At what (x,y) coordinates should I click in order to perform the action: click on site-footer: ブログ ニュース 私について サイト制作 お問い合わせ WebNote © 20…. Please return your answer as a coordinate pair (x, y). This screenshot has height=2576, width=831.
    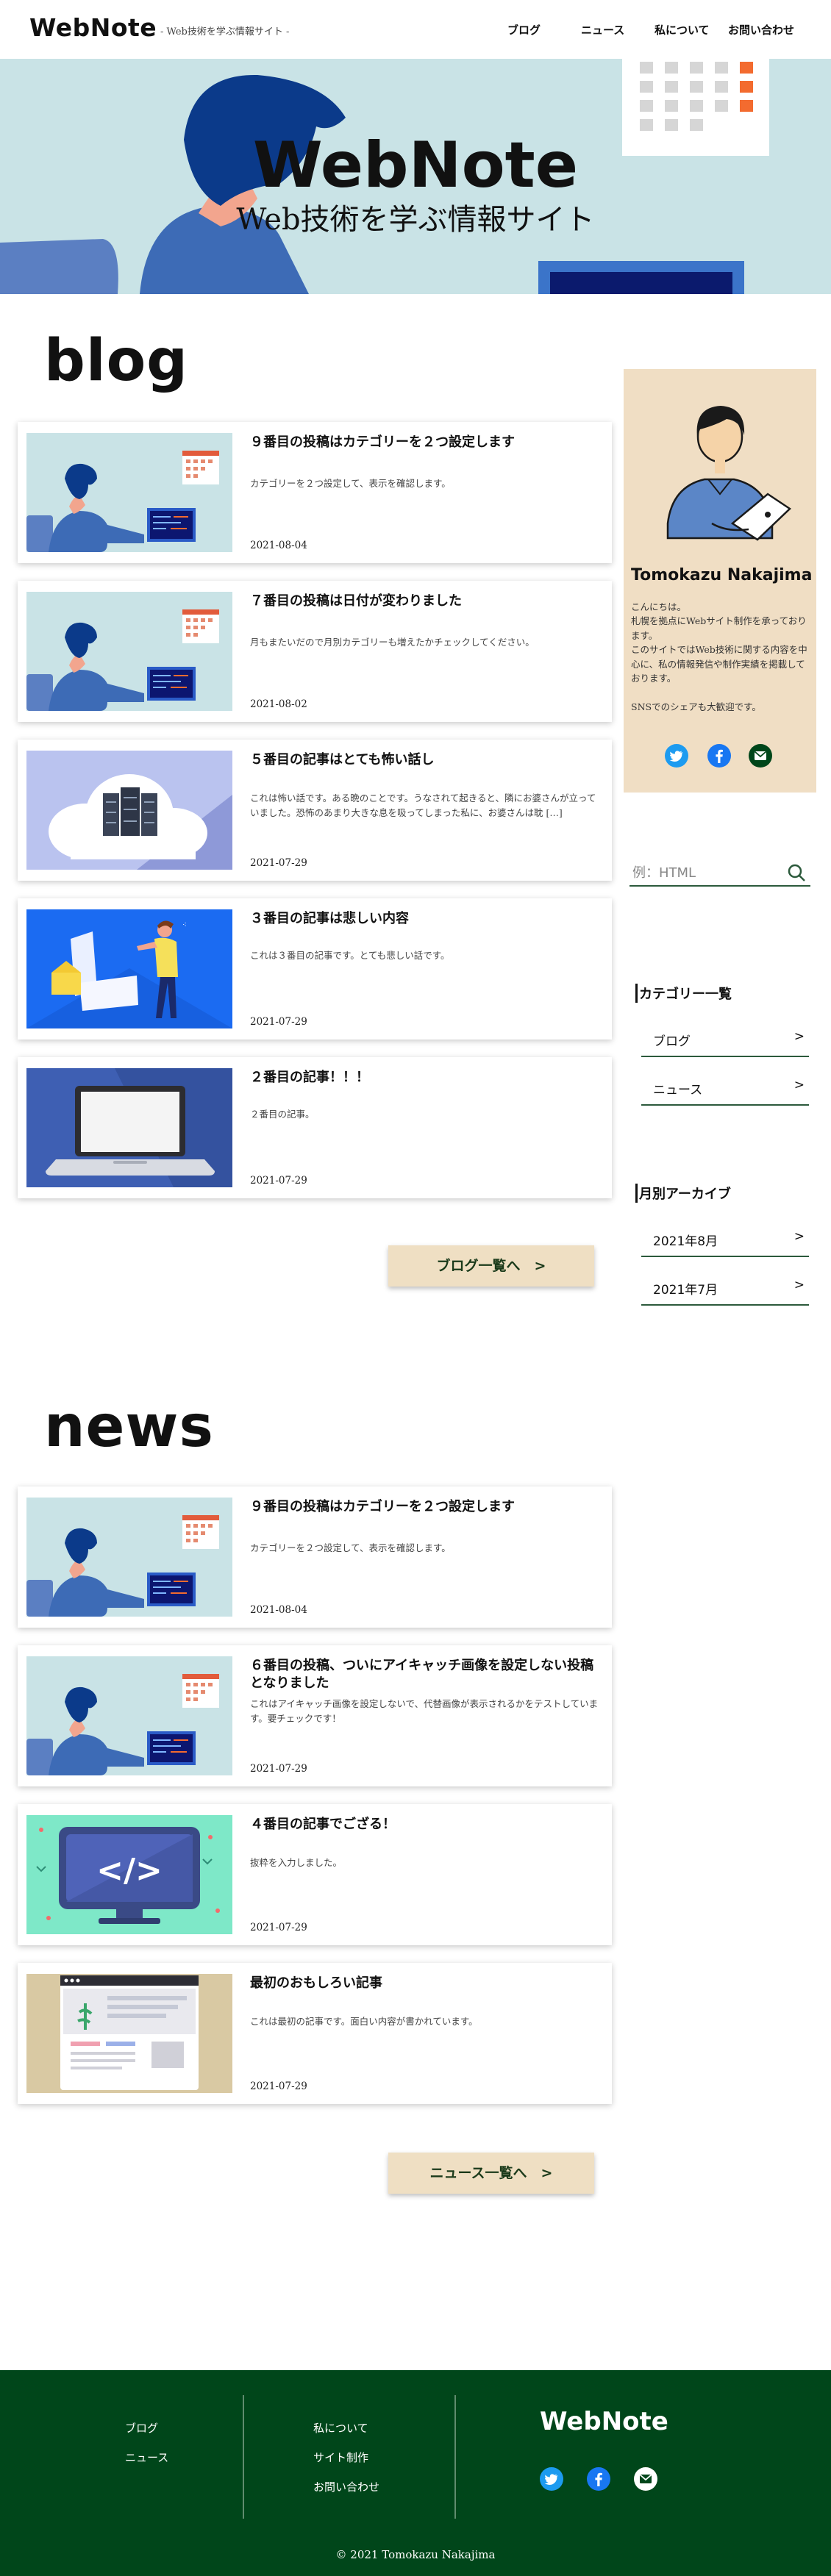
    Looking at the image, I should click on (415, 2473).